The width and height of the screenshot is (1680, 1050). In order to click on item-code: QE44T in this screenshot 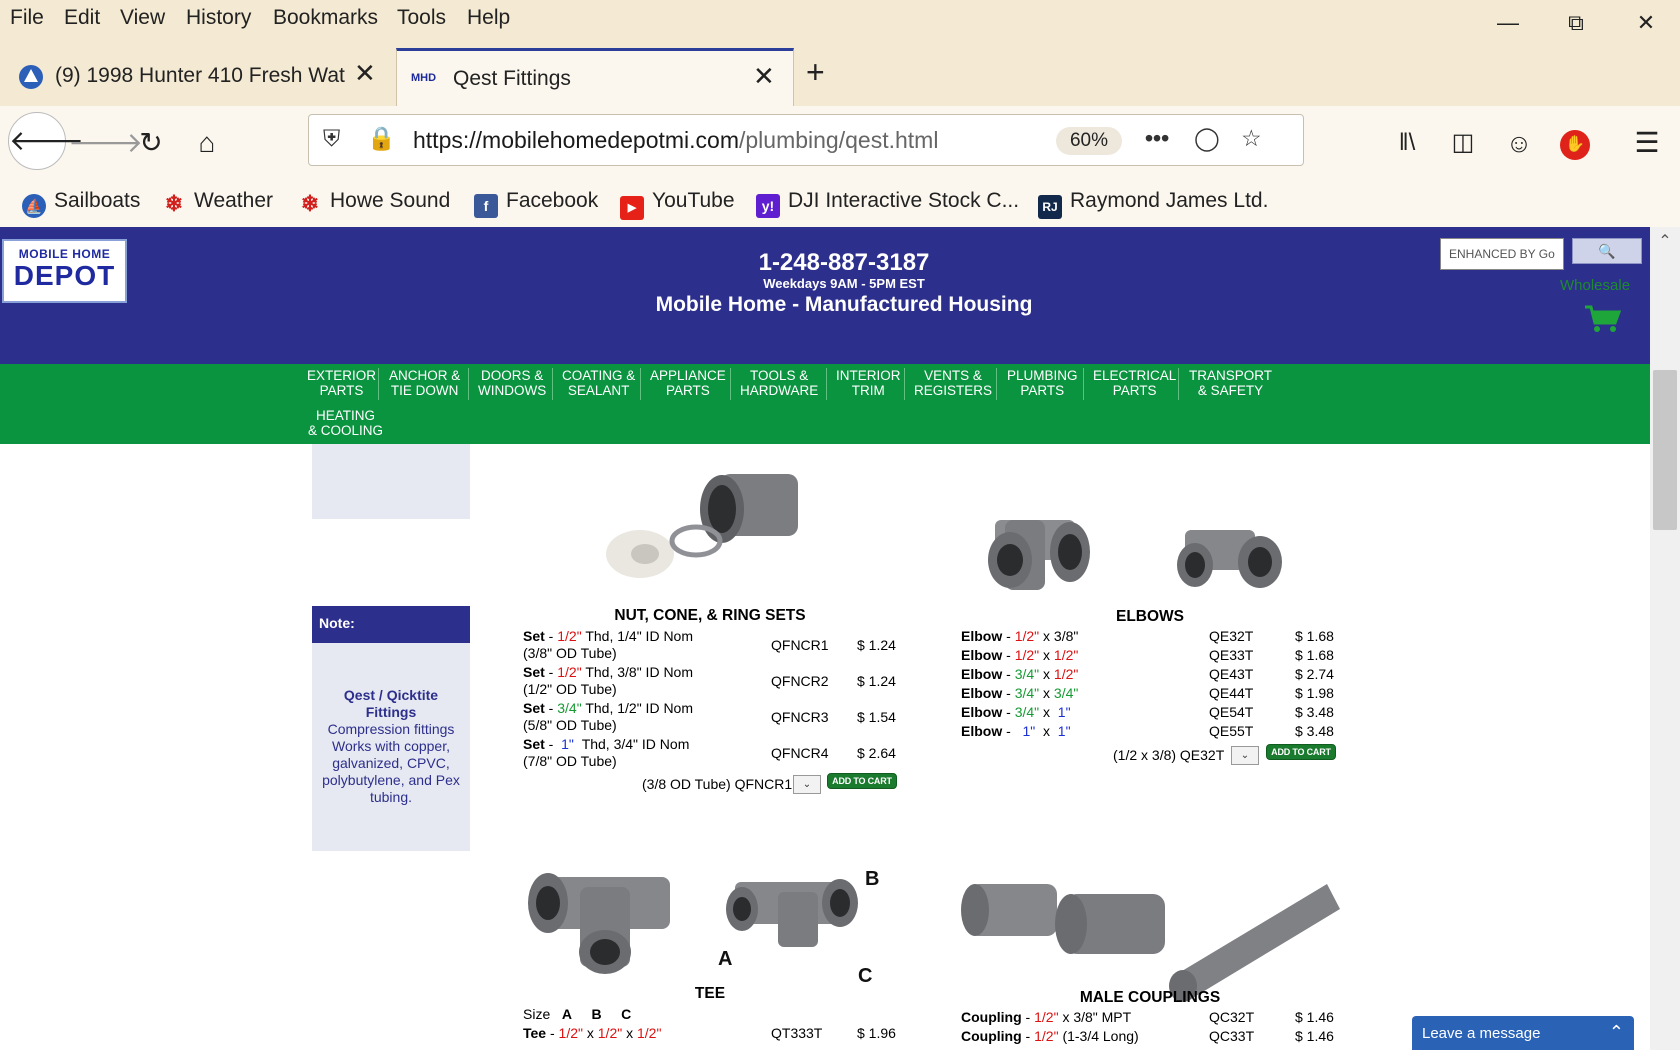, I will do `click(1231, 693)`.